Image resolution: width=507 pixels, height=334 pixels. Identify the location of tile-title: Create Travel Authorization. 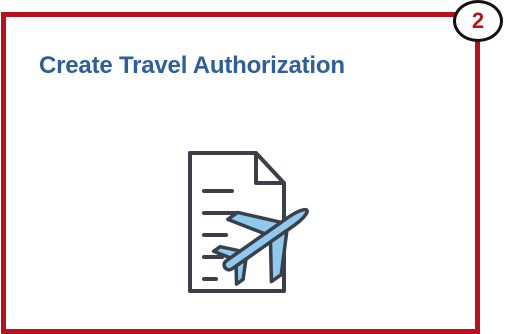
(192, 65).